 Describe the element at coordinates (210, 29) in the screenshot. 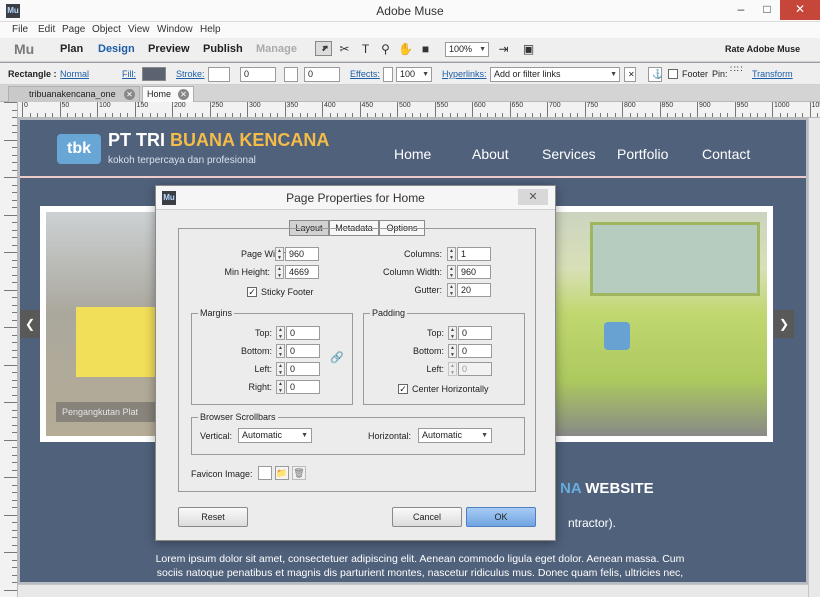

I see `menu-help: Help` at that location.